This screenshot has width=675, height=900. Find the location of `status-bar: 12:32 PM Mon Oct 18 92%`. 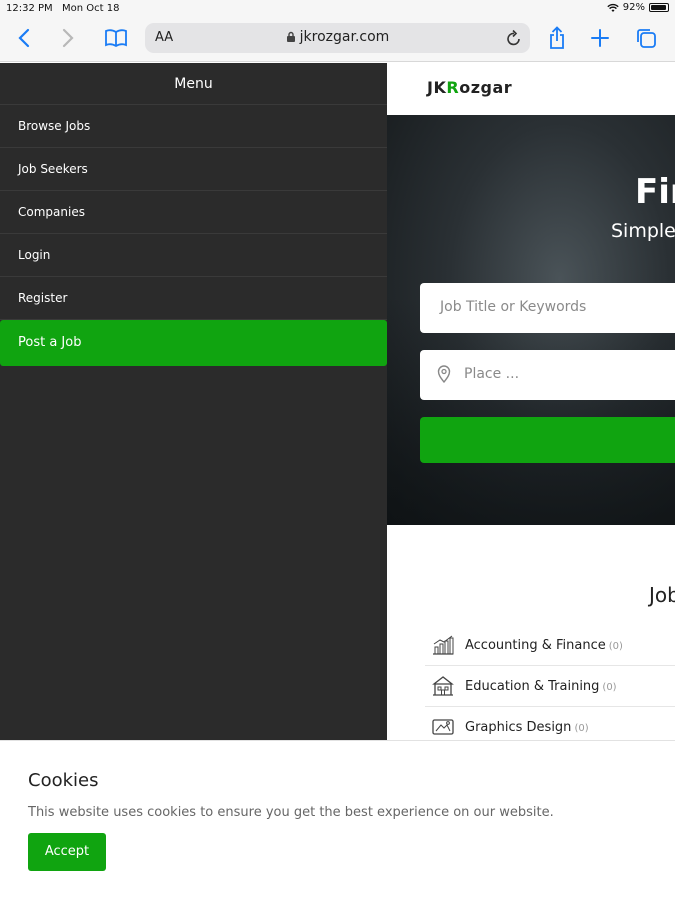

status-bar: 12:32 PM Mon Oct 18 92% is located at coordinates (337, 9).